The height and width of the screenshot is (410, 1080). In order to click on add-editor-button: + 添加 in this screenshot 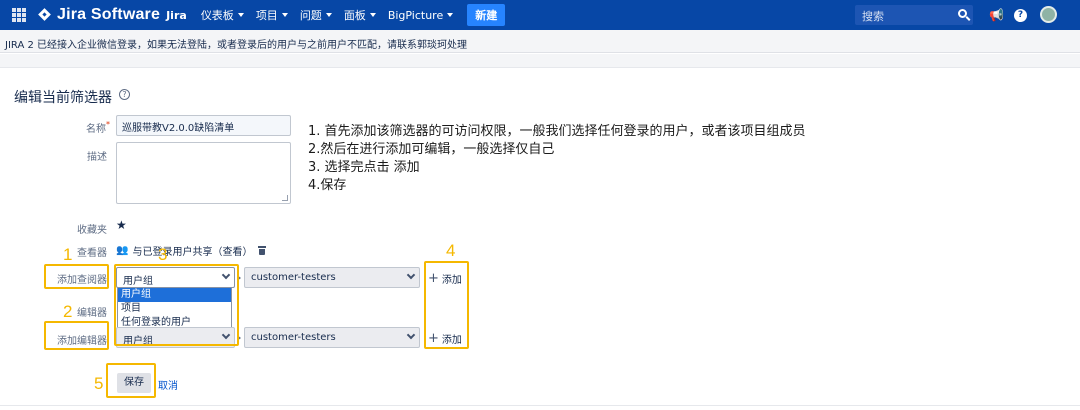, I will do `click(445, 338)`.